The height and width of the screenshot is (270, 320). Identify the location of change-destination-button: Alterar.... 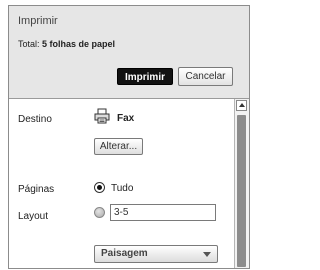
(118, 146).